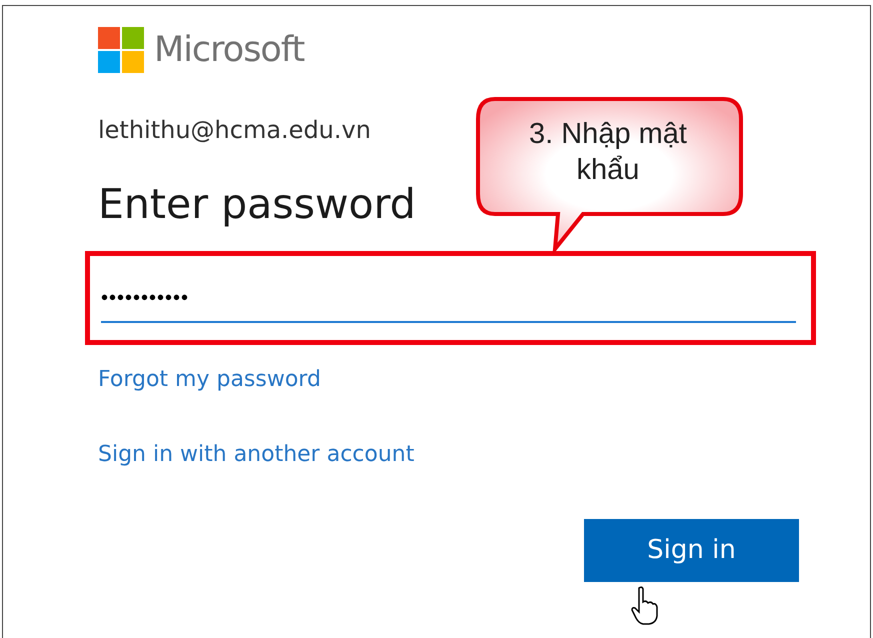 This screenshot has width=873, height=638. What do you see at coordinates (229, 50) in the screenshot?
I see `logo-text: Microsoft` at bounding box center [229, 50].